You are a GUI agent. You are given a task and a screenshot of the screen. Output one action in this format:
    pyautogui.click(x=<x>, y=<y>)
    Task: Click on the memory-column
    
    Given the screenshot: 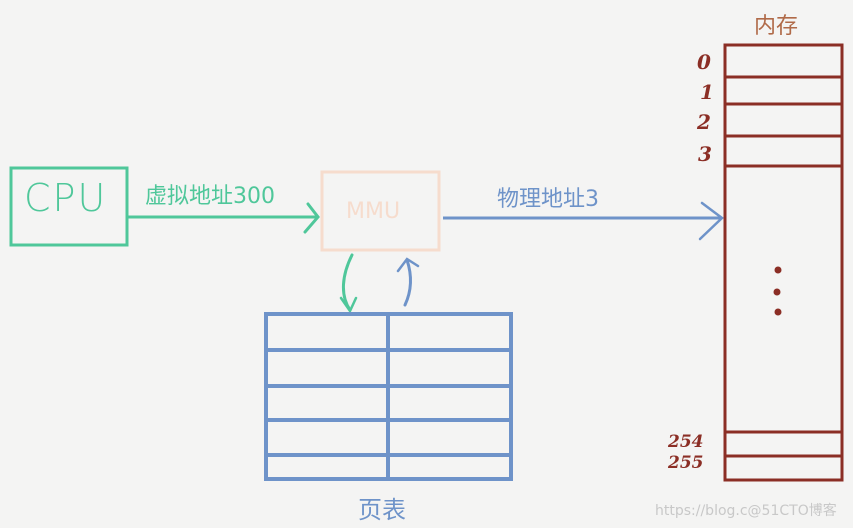 What is the action you would take?
    pyautogui.click(x=783, y=262)
    